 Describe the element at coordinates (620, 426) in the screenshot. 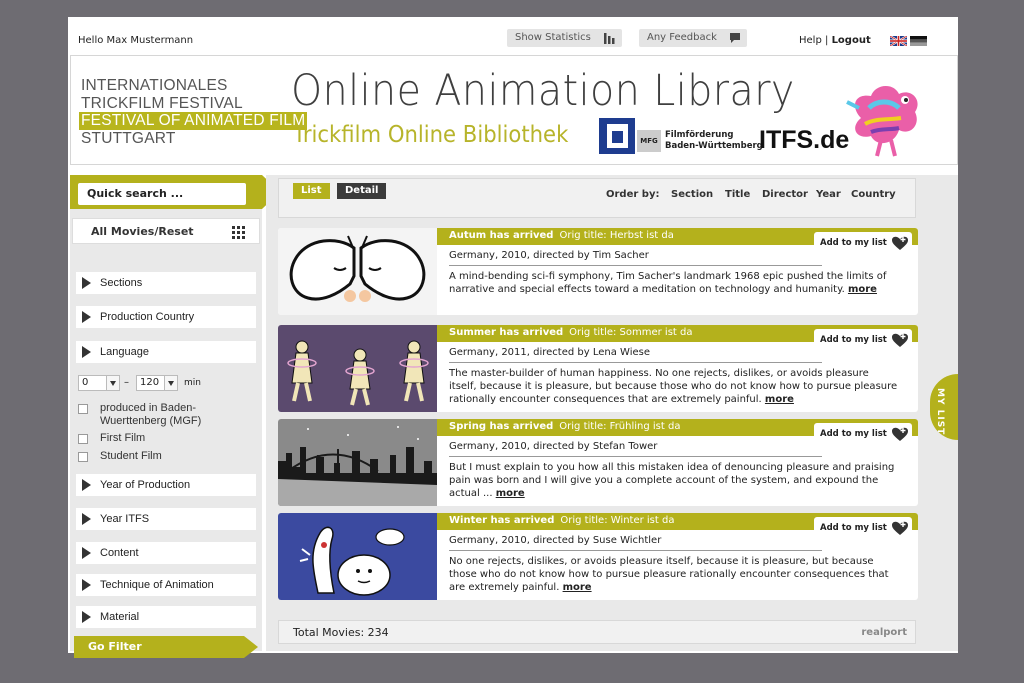

I see `movie-orig-title: Orig title: Frühling ist da` at that location.